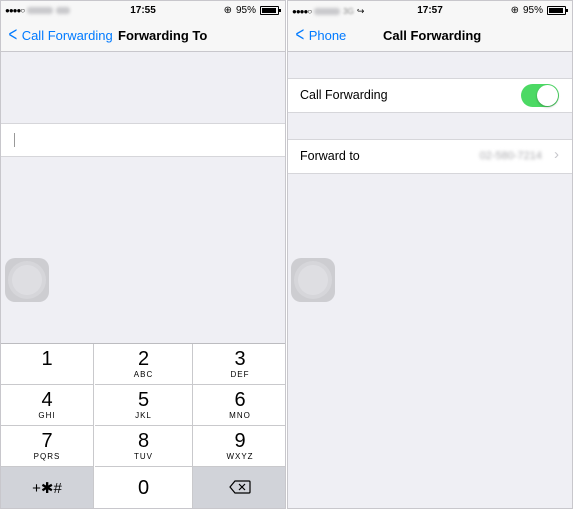 The height and width of the screenshot is (509, 573). What do you see at coordinates (240, 441) in the screenshot?
I see `key-digit: 9` at bounding box center [240, 441].